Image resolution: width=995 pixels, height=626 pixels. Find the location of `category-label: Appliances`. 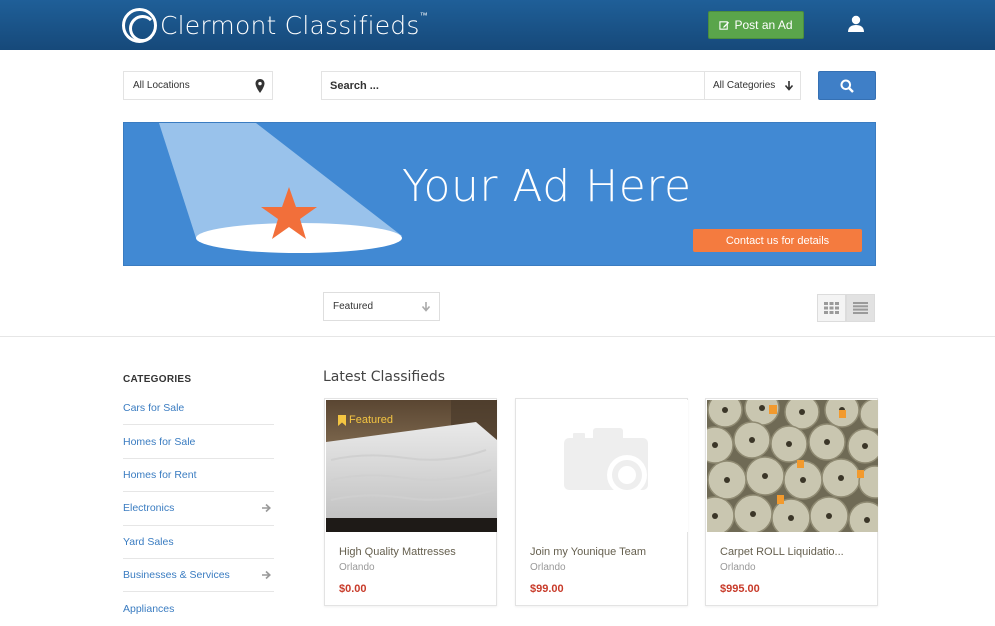

category-label: Appliances is located at coordinates (149, 609).